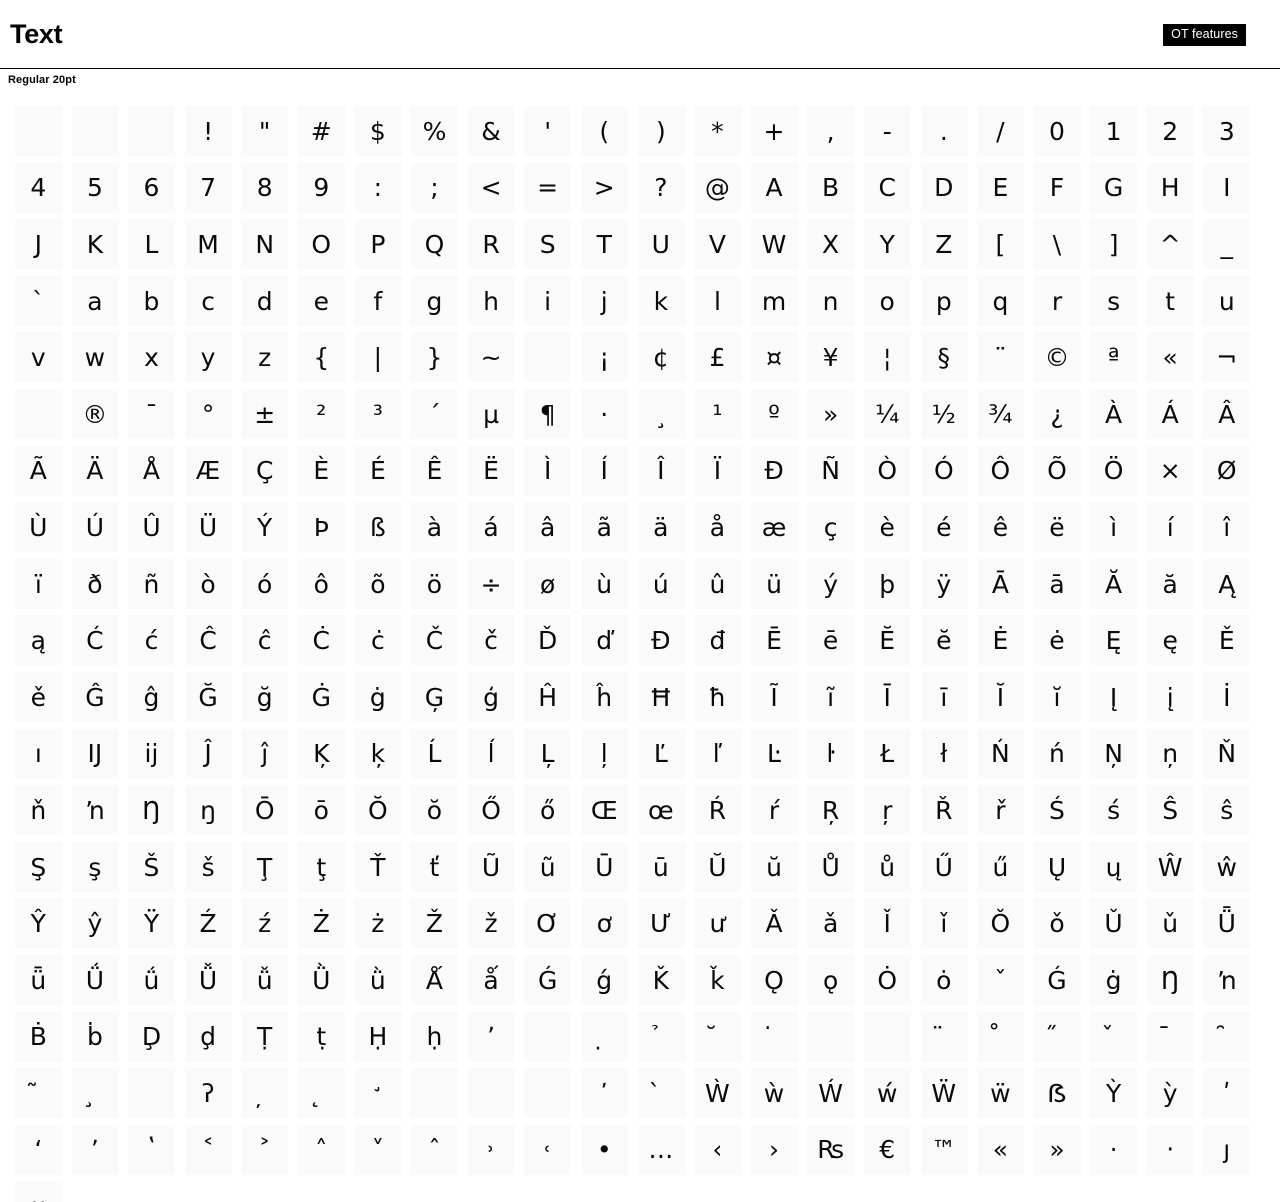 The height and width of the screenshot is (1202, 1280). Describe the element at coordinates (496, 357) in the screenshot. I see `glyph-cell: ~` at that location.